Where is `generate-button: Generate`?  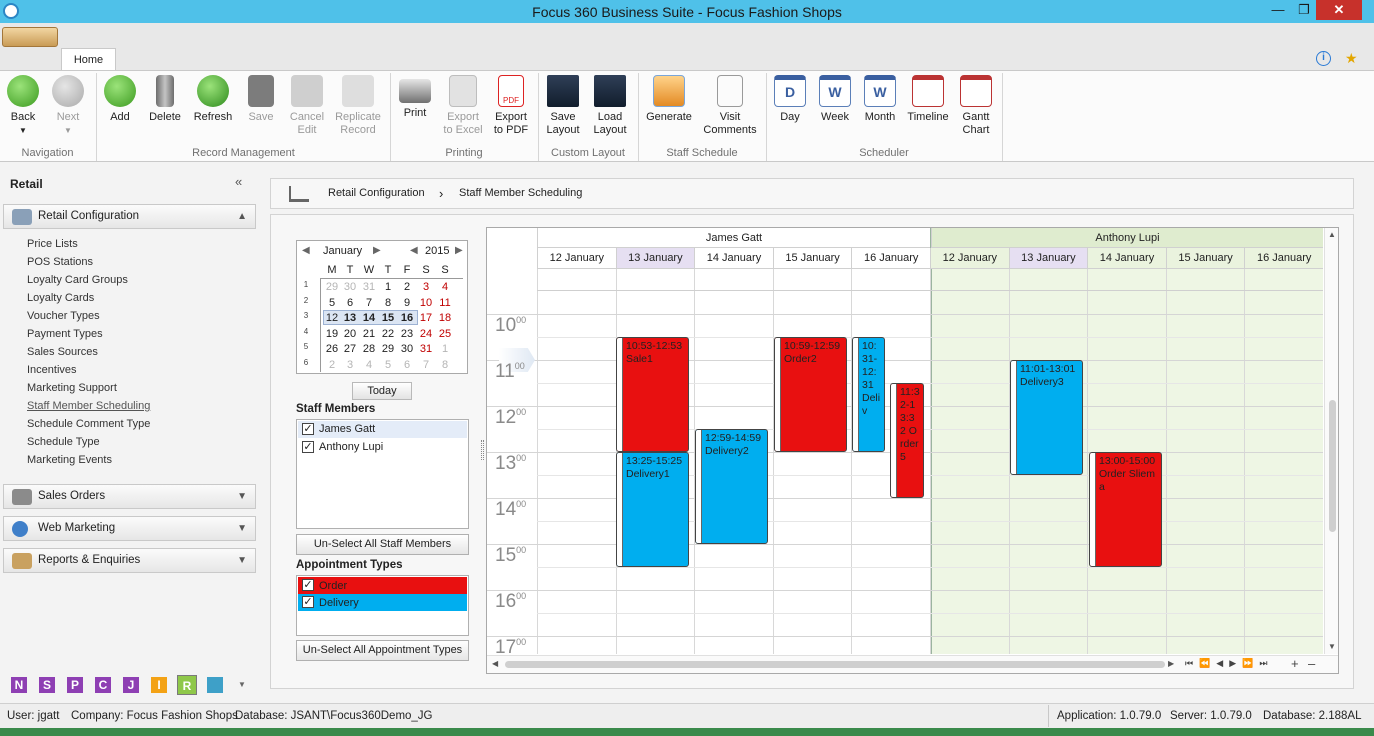 generate-button: Generate is located at coordinates (669, 99).